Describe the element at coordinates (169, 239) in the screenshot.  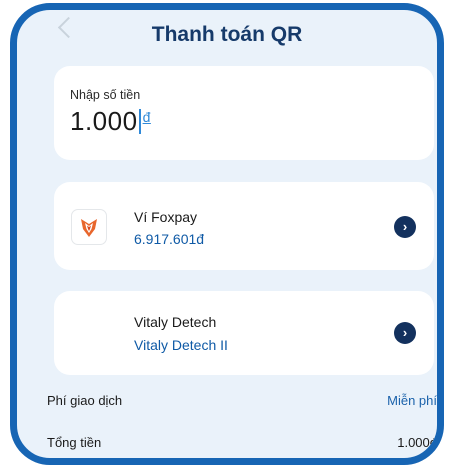
I see `wallet-balance: 6.917.601đ` at that location.